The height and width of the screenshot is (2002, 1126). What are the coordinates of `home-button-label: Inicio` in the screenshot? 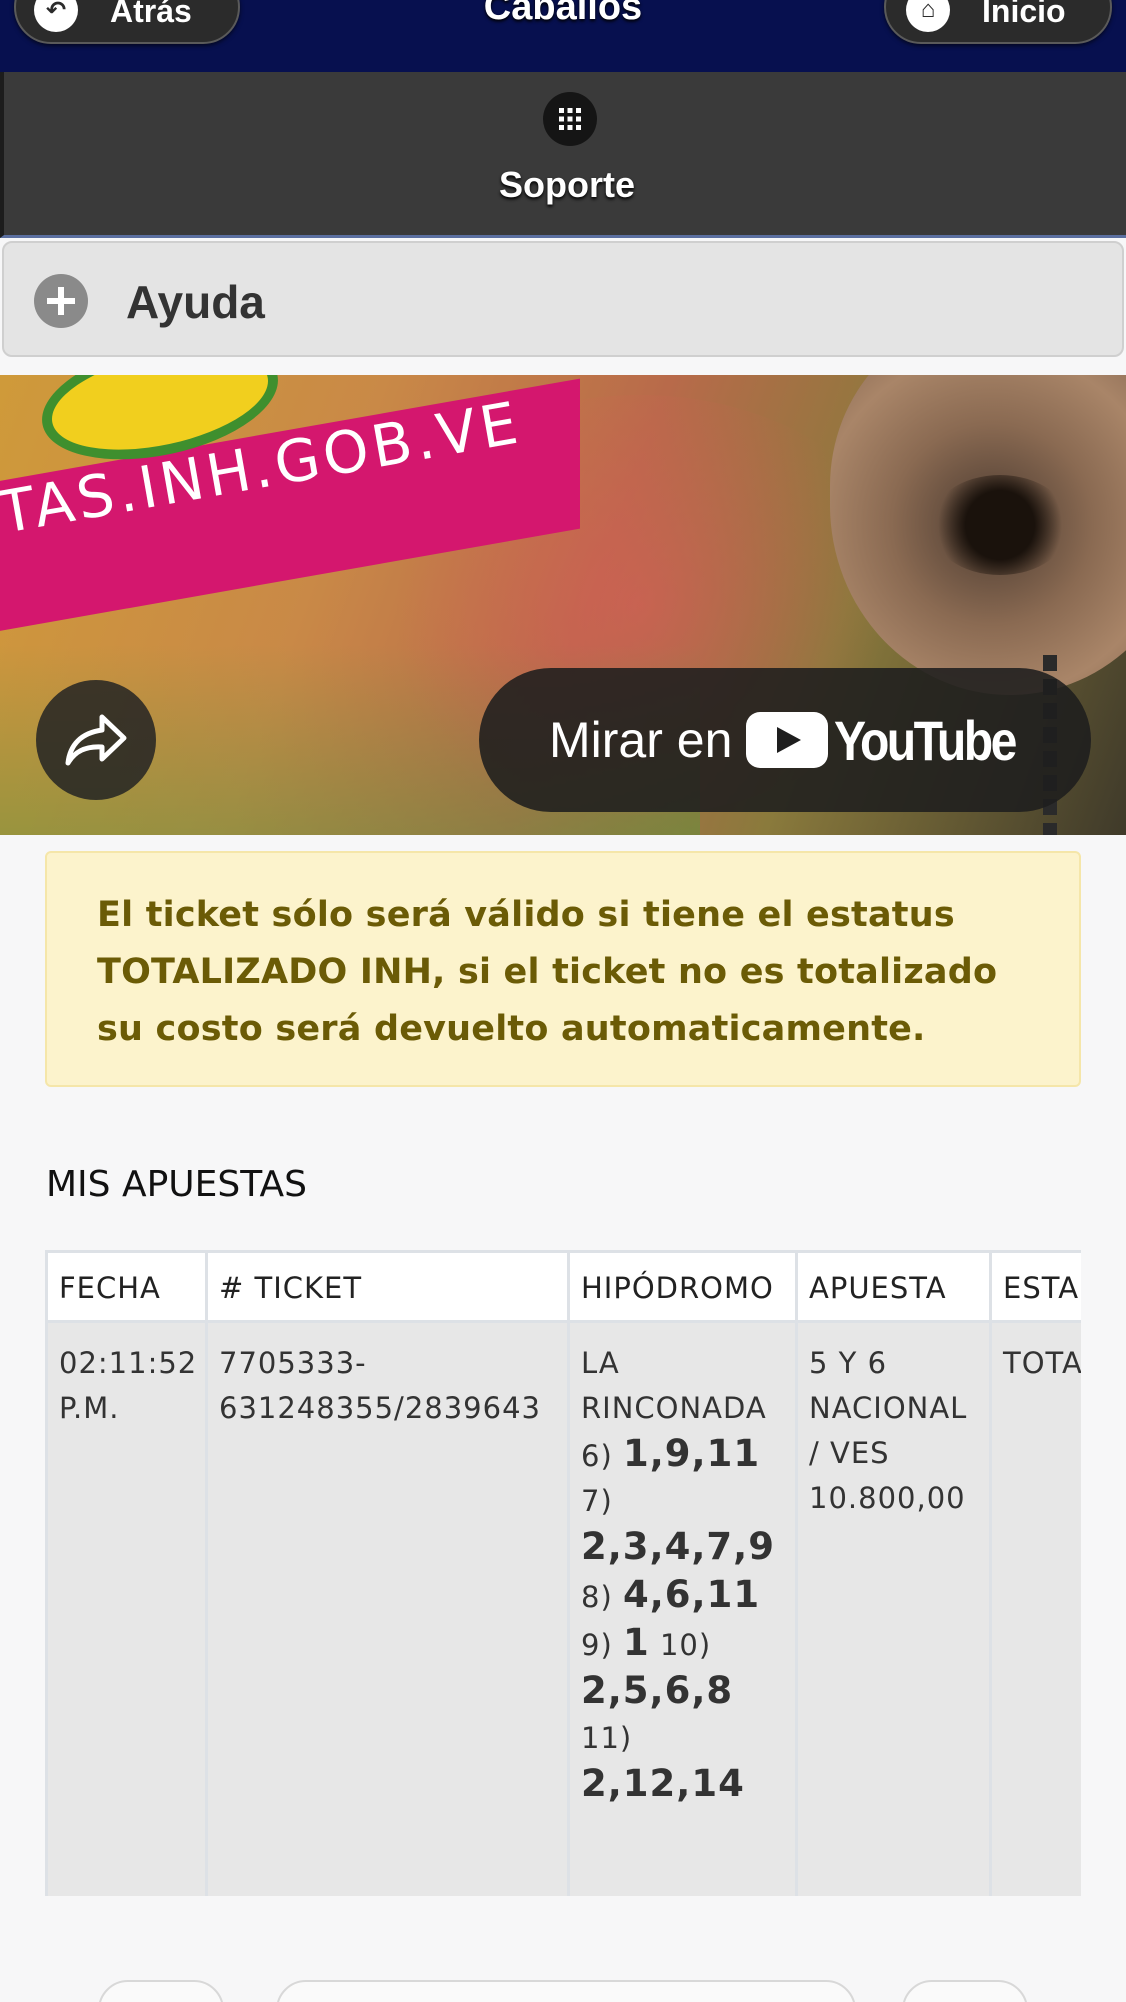 It's located at (1024, 14).